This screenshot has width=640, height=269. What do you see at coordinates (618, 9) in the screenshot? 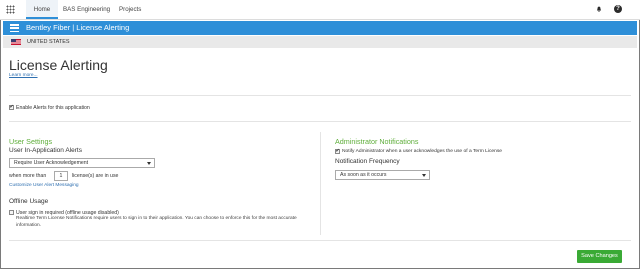
I see `help-icon: ?` at bounding box center [618, 9].